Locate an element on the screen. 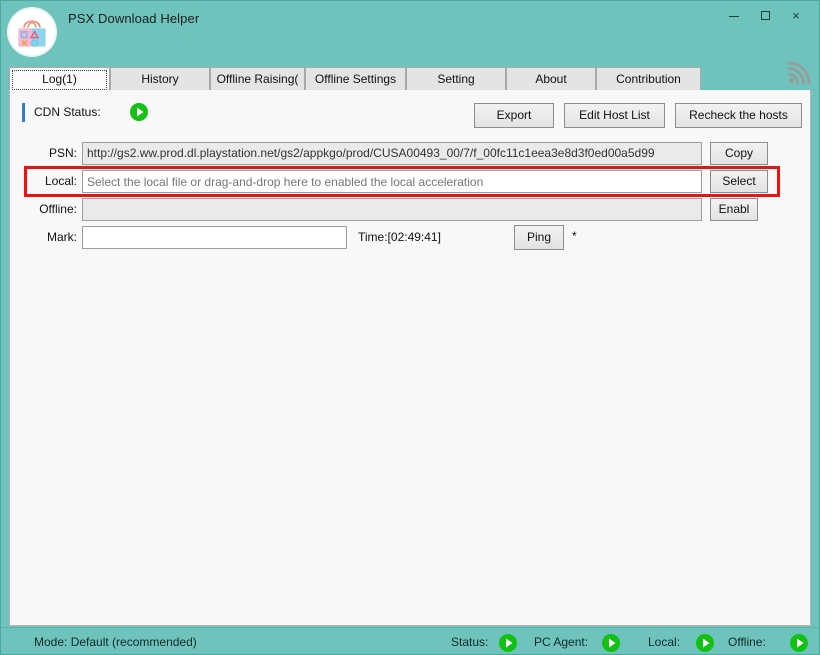 The height and width of the screenshot is (655, 820). mark-label: Mark: is located at coordinates (62, 237).